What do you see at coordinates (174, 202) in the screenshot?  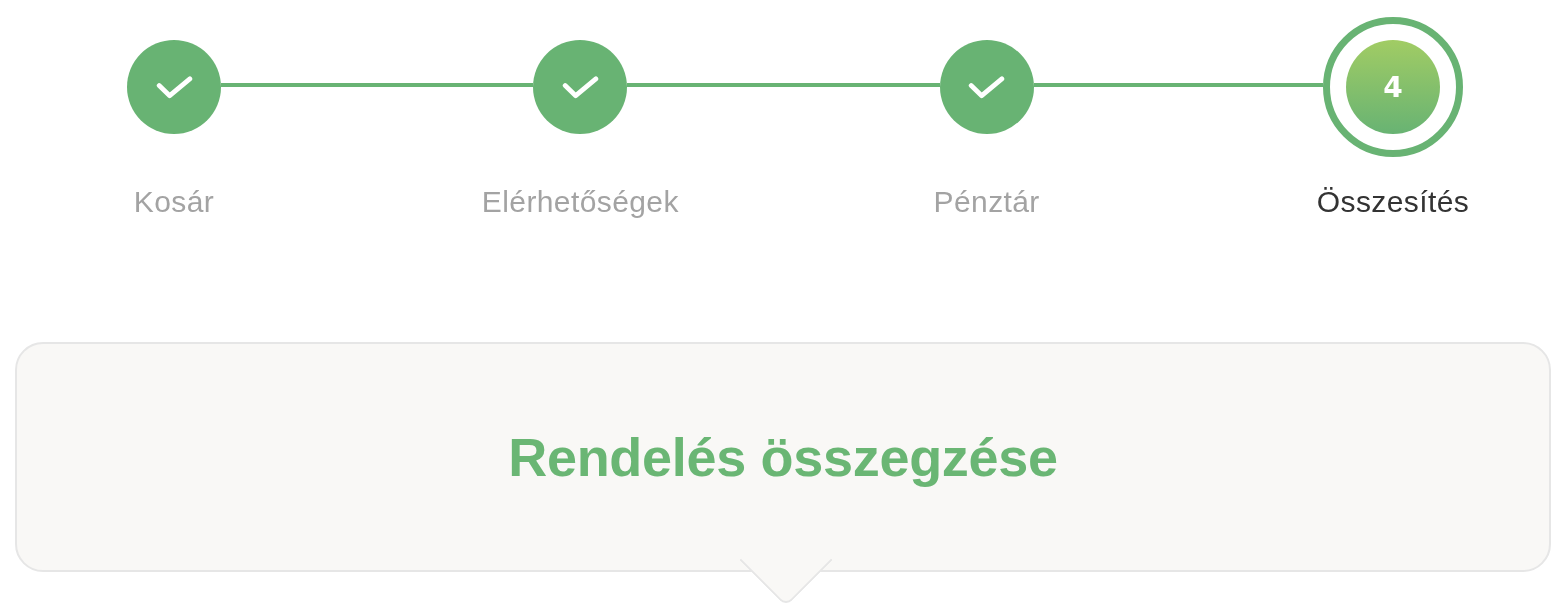 I see `step-label: Kosár` at bounding box center [174, 202].